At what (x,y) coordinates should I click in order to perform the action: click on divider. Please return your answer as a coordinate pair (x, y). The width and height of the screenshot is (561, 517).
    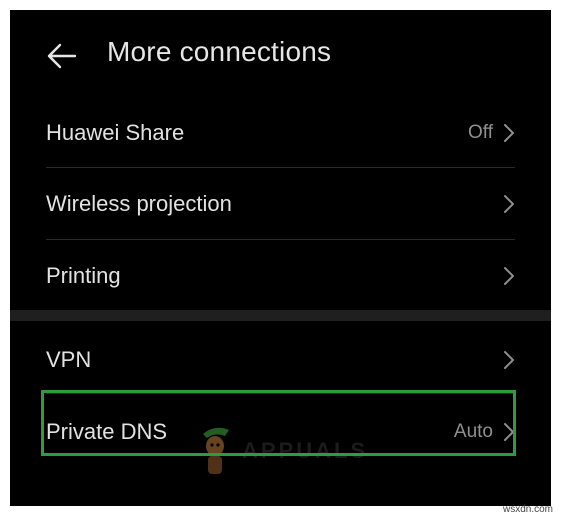
    Looking at the image, I should click on (280, 393).